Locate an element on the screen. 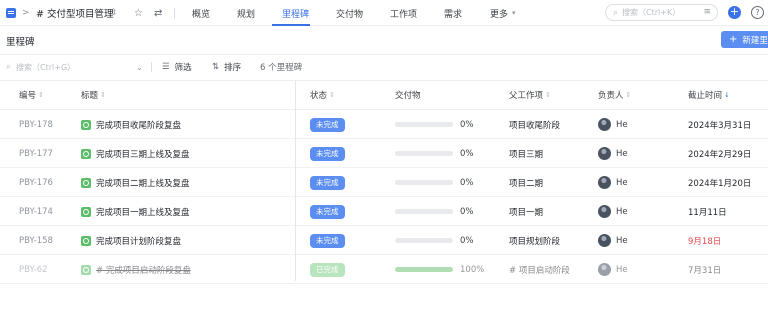  status-badge: 已完成 is located at coordinates (327, 269).